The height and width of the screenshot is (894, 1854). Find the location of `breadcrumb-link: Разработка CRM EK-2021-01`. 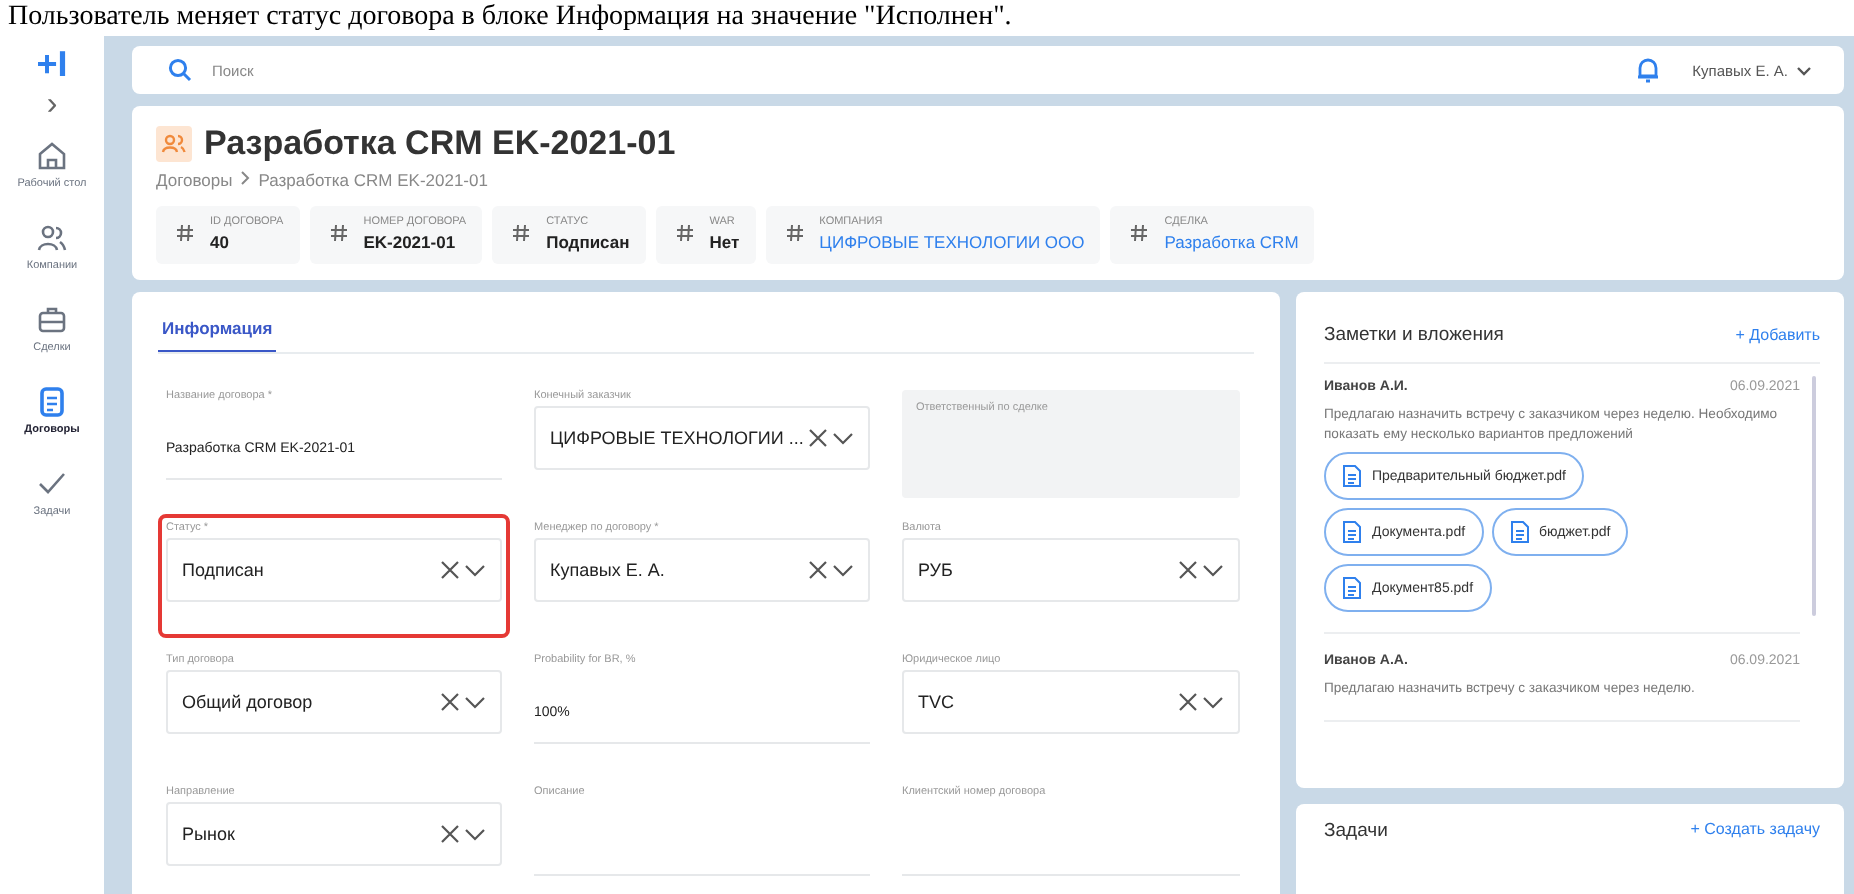

breadcrumb-link: Разработка CRM EK-2021-01 is located at coordinates (373, 180).